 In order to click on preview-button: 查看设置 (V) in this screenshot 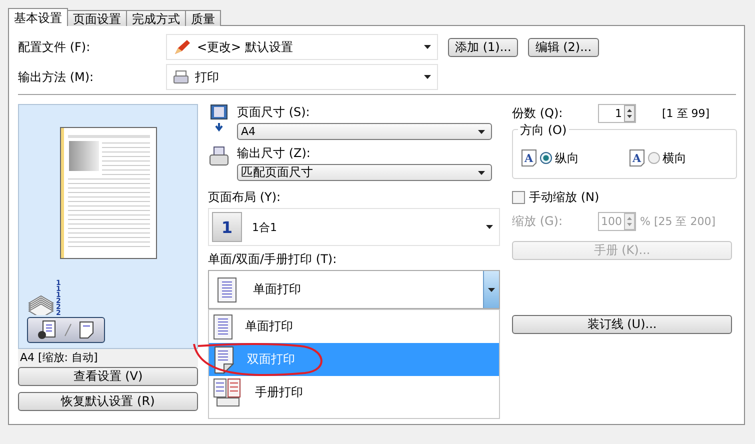, I will do `click(108, 376)`.